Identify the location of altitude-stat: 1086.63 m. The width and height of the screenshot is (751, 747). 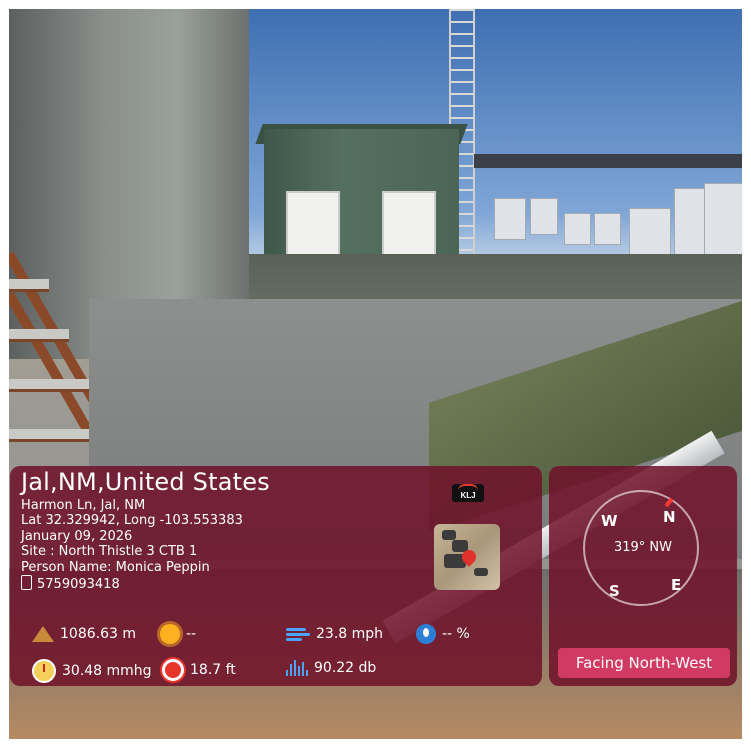
(84, 634).